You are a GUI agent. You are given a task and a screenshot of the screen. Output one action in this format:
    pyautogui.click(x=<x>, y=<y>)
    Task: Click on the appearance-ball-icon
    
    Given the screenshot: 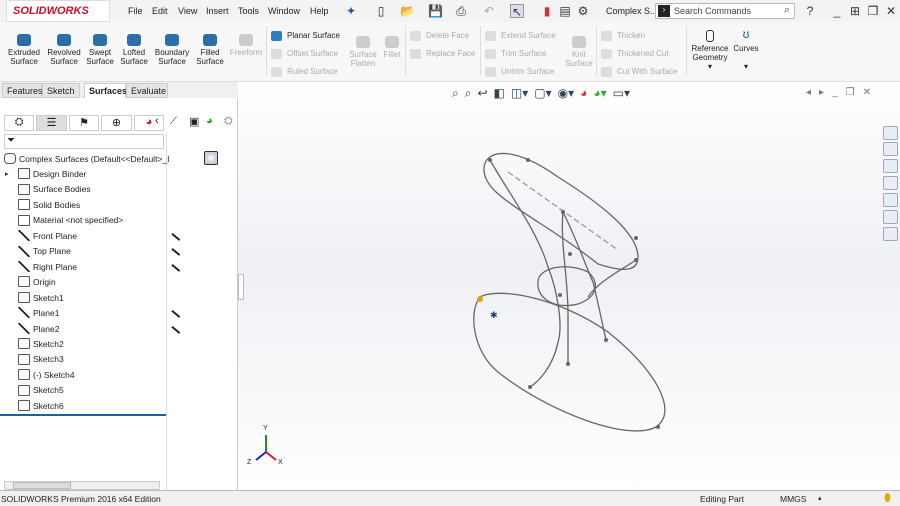 What is the action you would take?
    pyautogui.click(x=211, y=158)
    